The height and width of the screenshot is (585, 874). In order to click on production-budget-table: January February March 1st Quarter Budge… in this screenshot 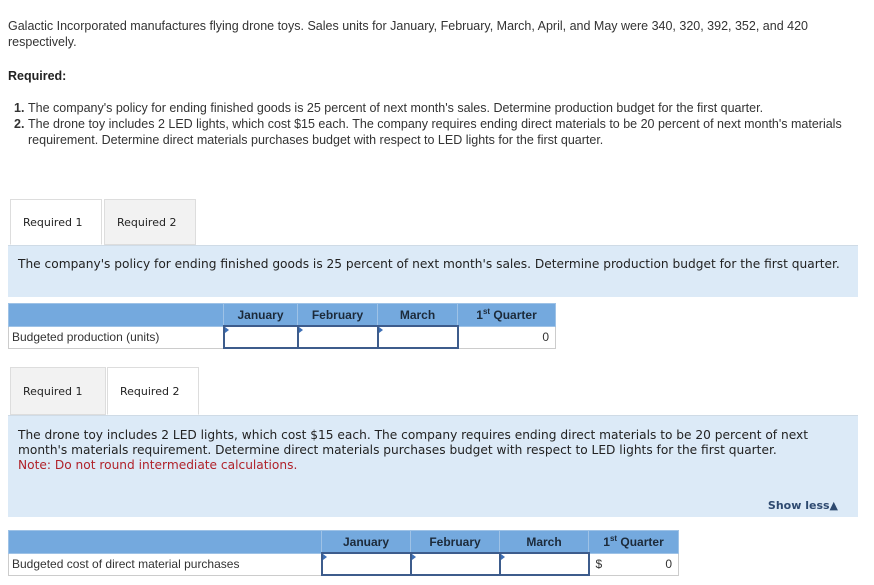, I will do `click(282, 326)`.